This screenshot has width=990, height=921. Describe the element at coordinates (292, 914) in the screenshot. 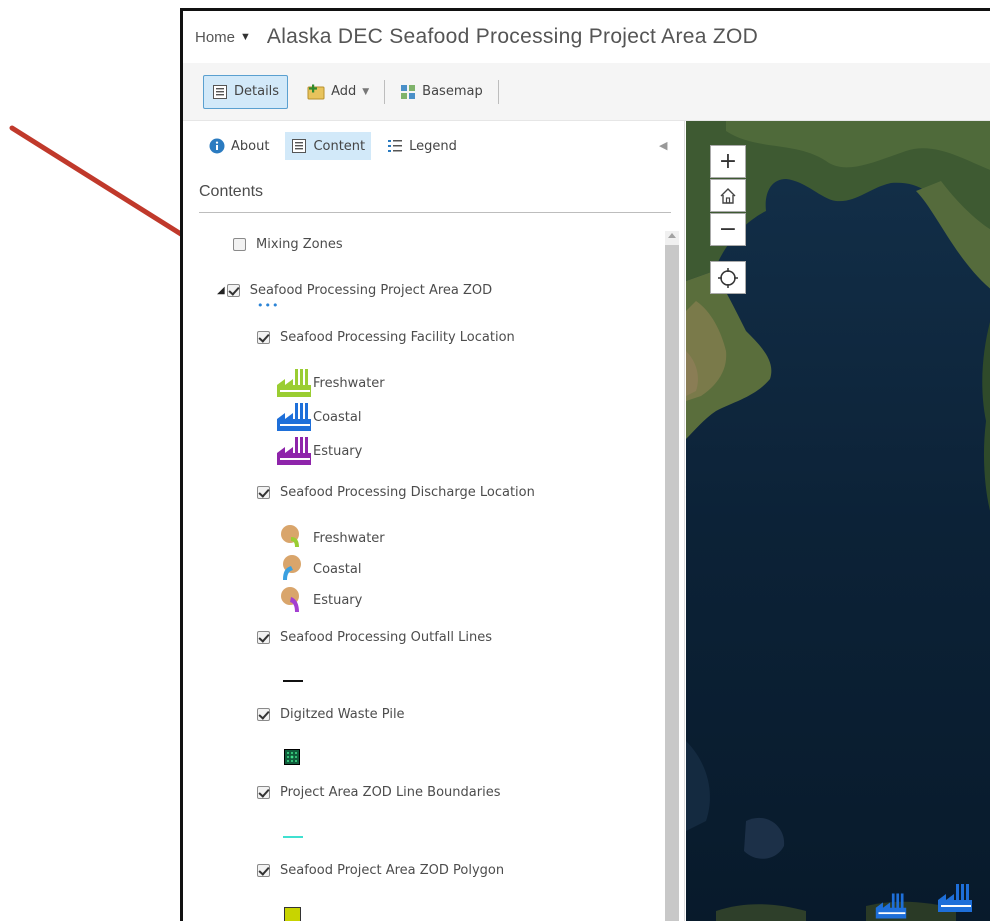

I see `polygon-symbol` at that location.